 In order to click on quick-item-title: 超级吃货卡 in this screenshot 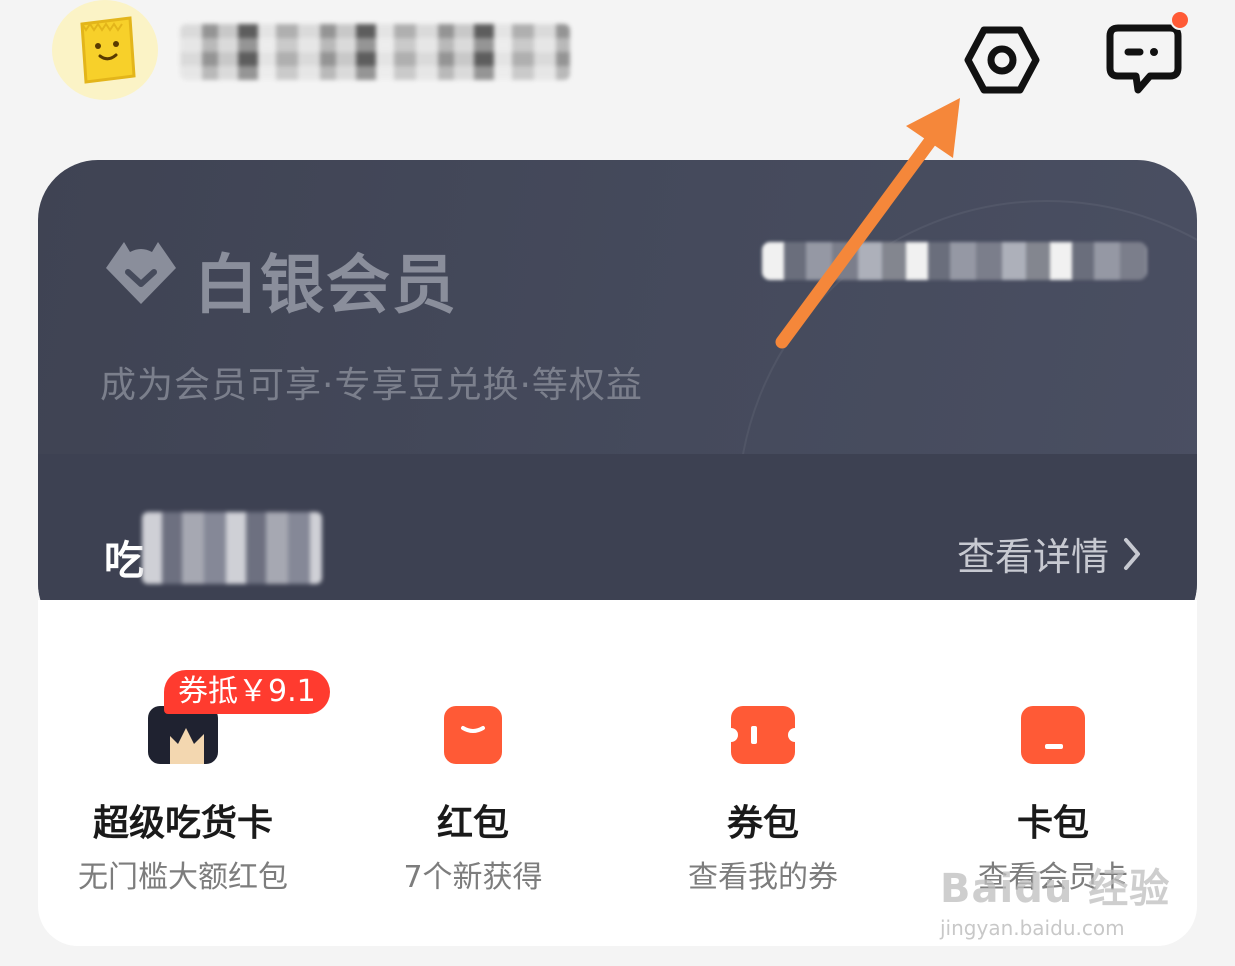, I will do `click(182, 823)`.